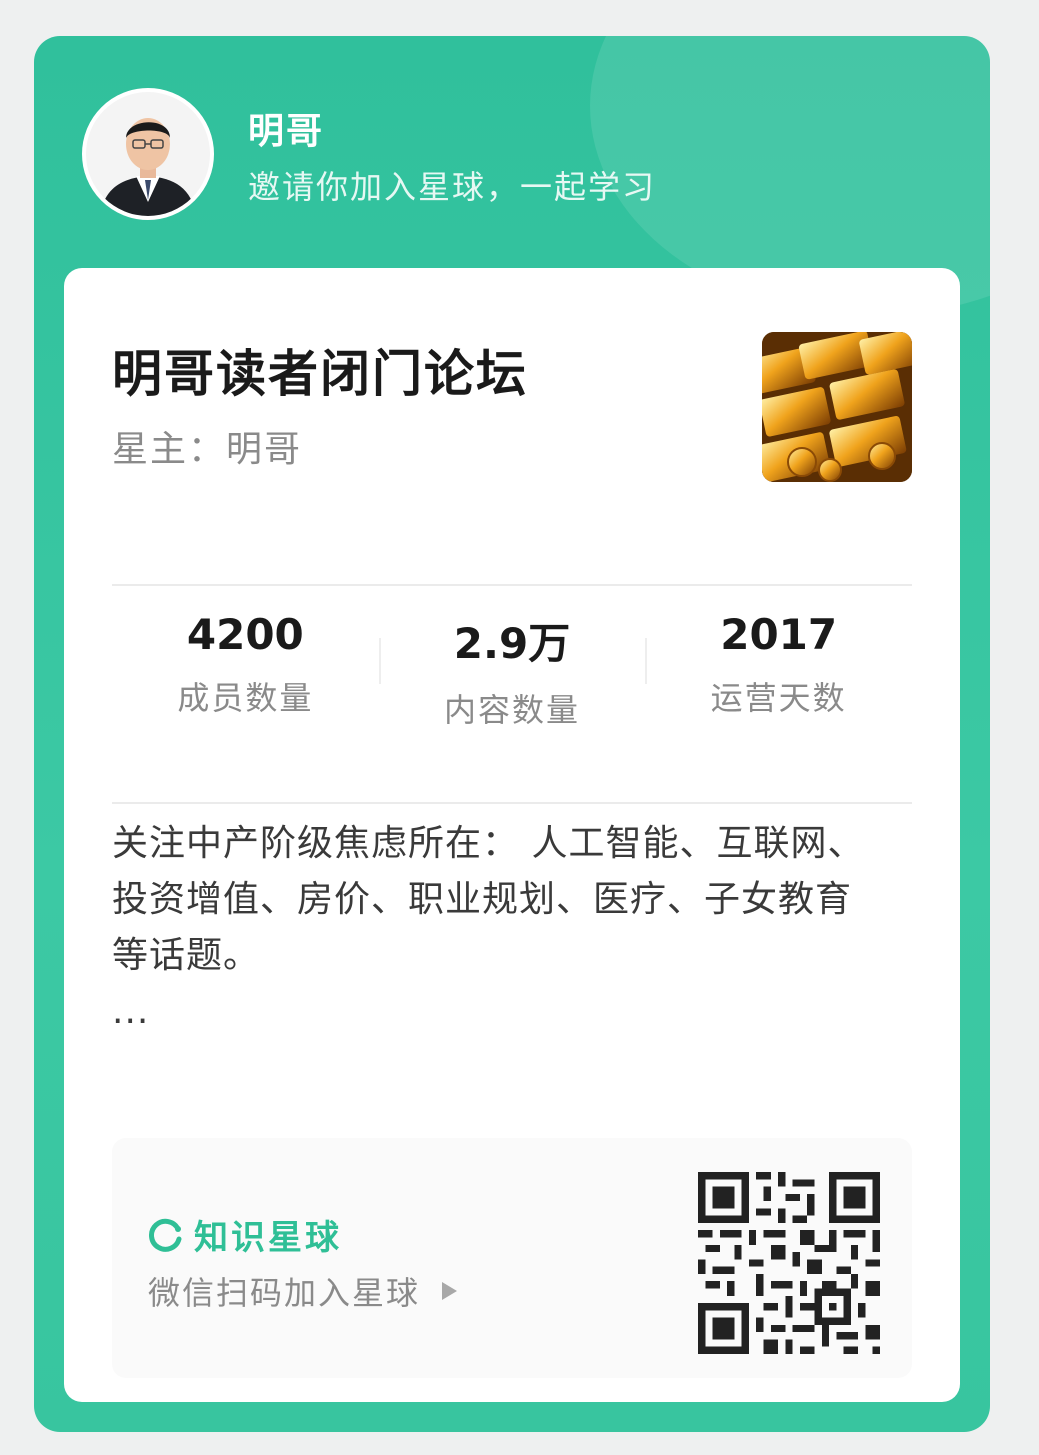 This screenshot has width=1039, height=1455. I want to click on join-footer: 知识星球 微信扫码加入星球, so click(512, 1258).